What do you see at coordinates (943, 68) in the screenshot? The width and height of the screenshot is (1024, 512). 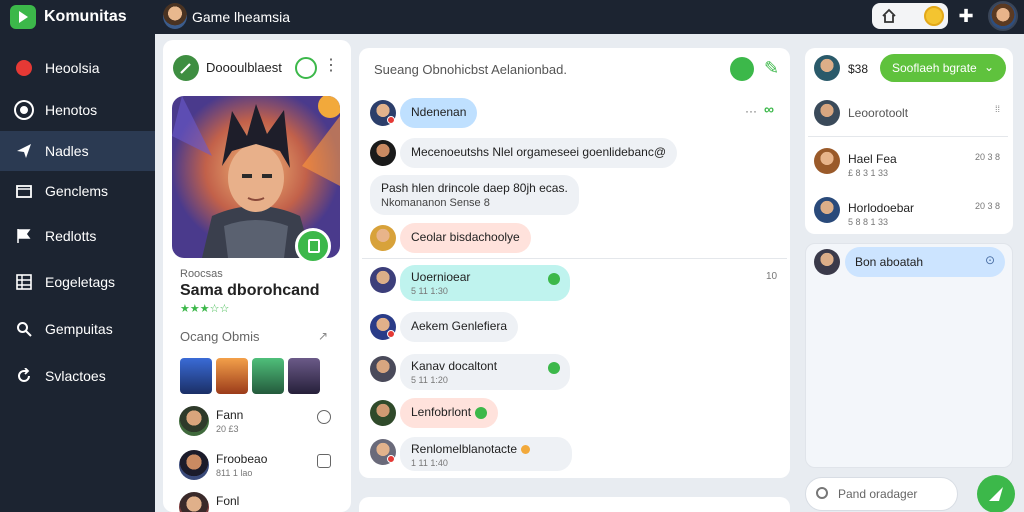 I see `join-button: Sooflaeh bgrate ⌄` at bounding box center [943, 68].